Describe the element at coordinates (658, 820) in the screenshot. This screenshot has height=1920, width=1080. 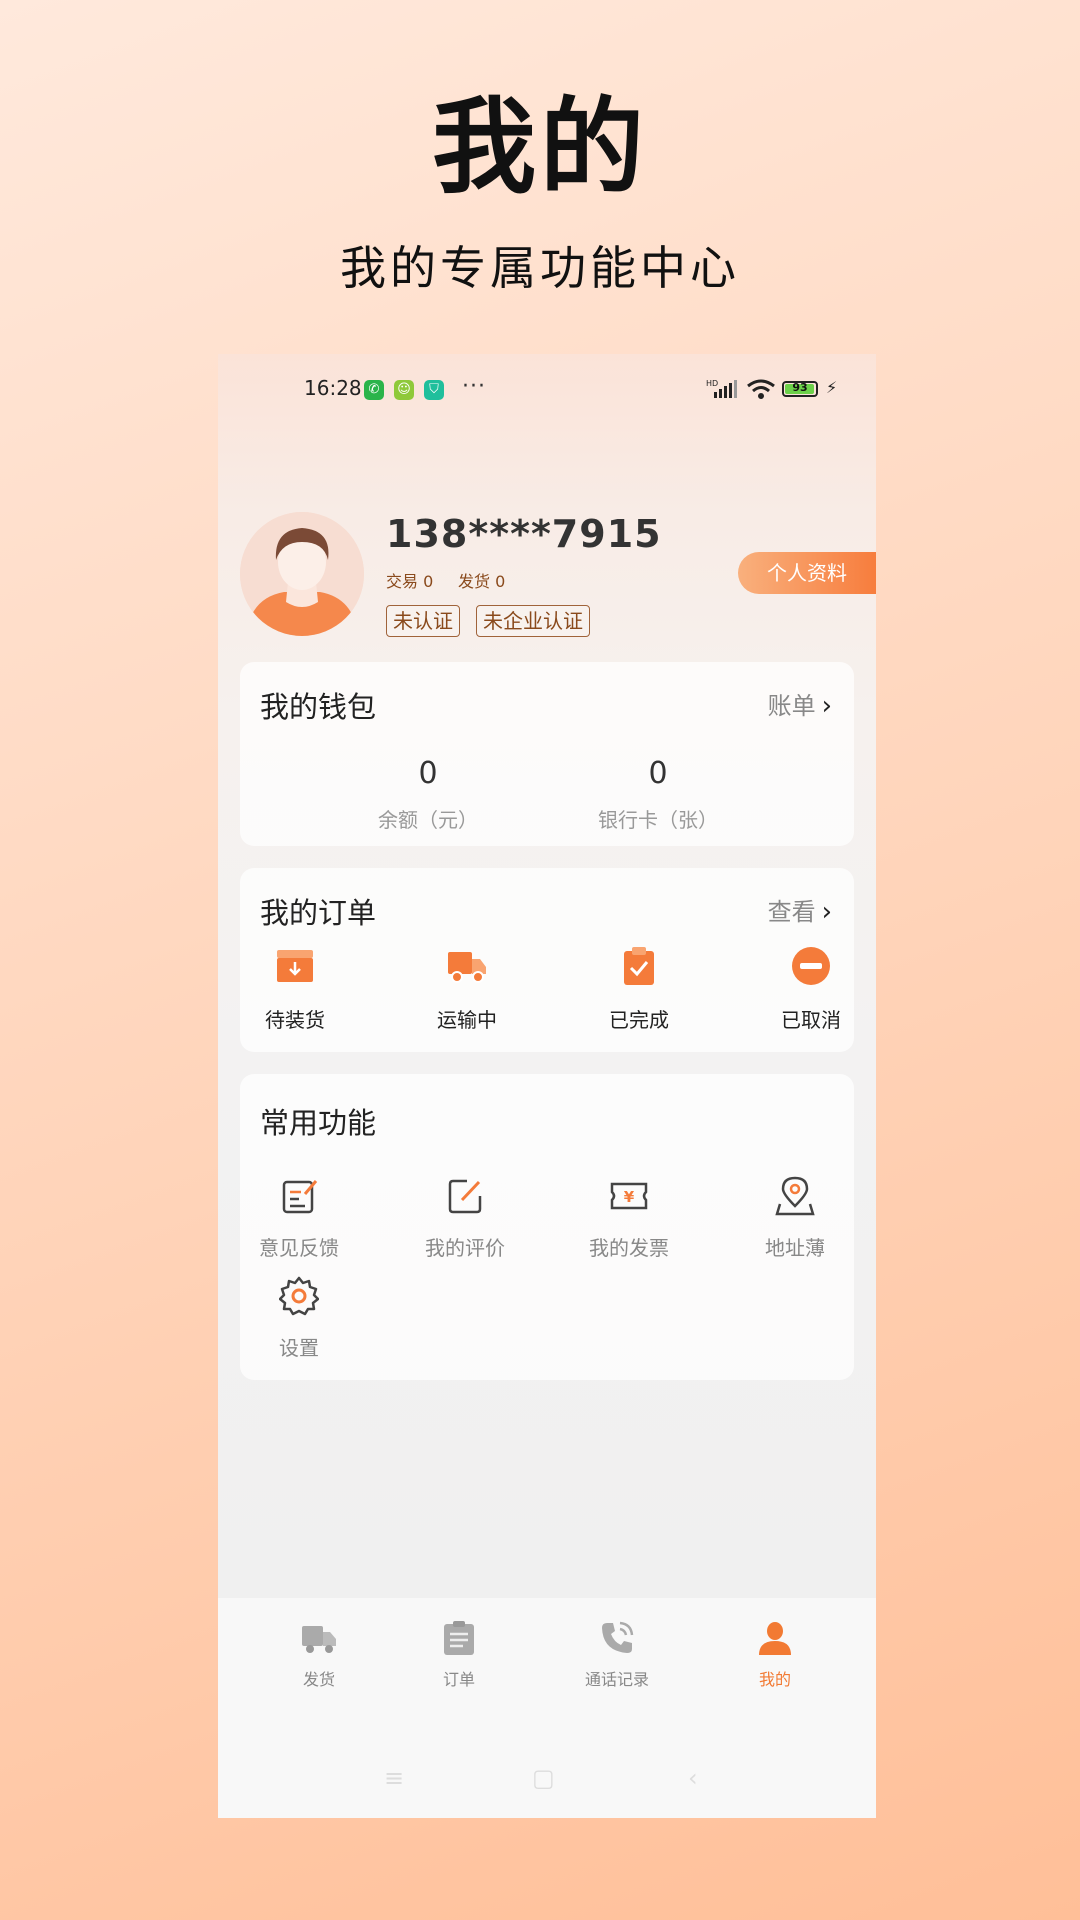
I see `bank-card-label: 银行卡（张）` at that location.